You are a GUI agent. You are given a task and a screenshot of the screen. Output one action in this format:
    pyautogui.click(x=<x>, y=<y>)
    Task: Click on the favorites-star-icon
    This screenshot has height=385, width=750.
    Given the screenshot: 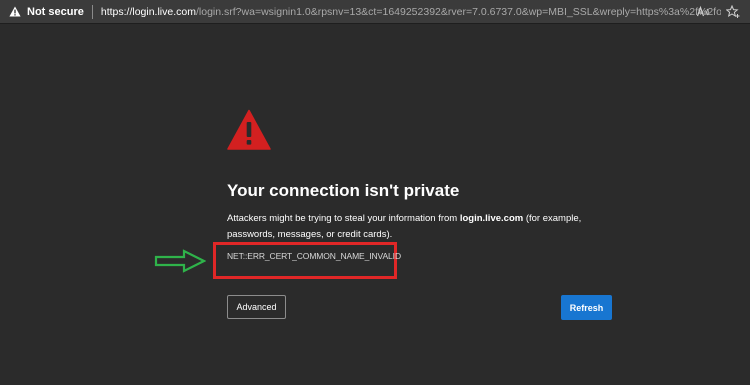 What is the action you would take?
    pyautogui.click(x=733, y=12)
    